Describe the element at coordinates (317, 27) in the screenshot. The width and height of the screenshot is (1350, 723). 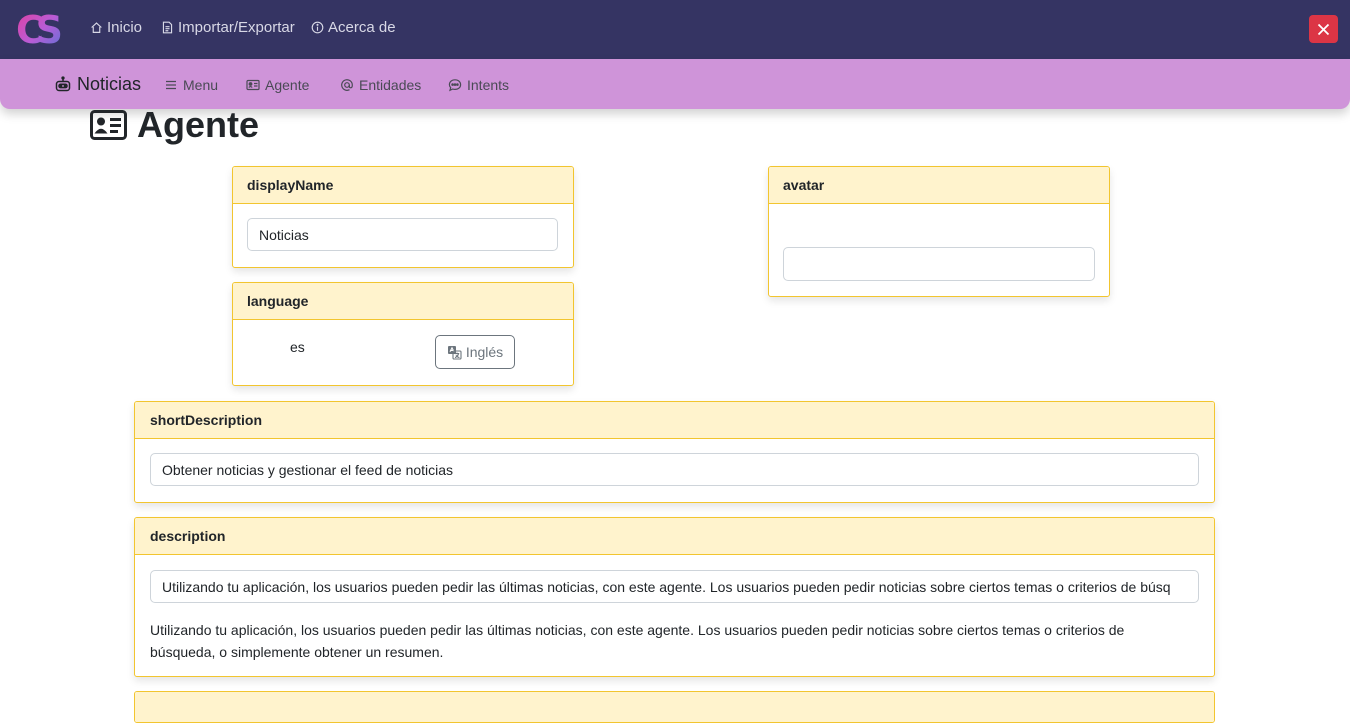
I see `info-icon` at that location.